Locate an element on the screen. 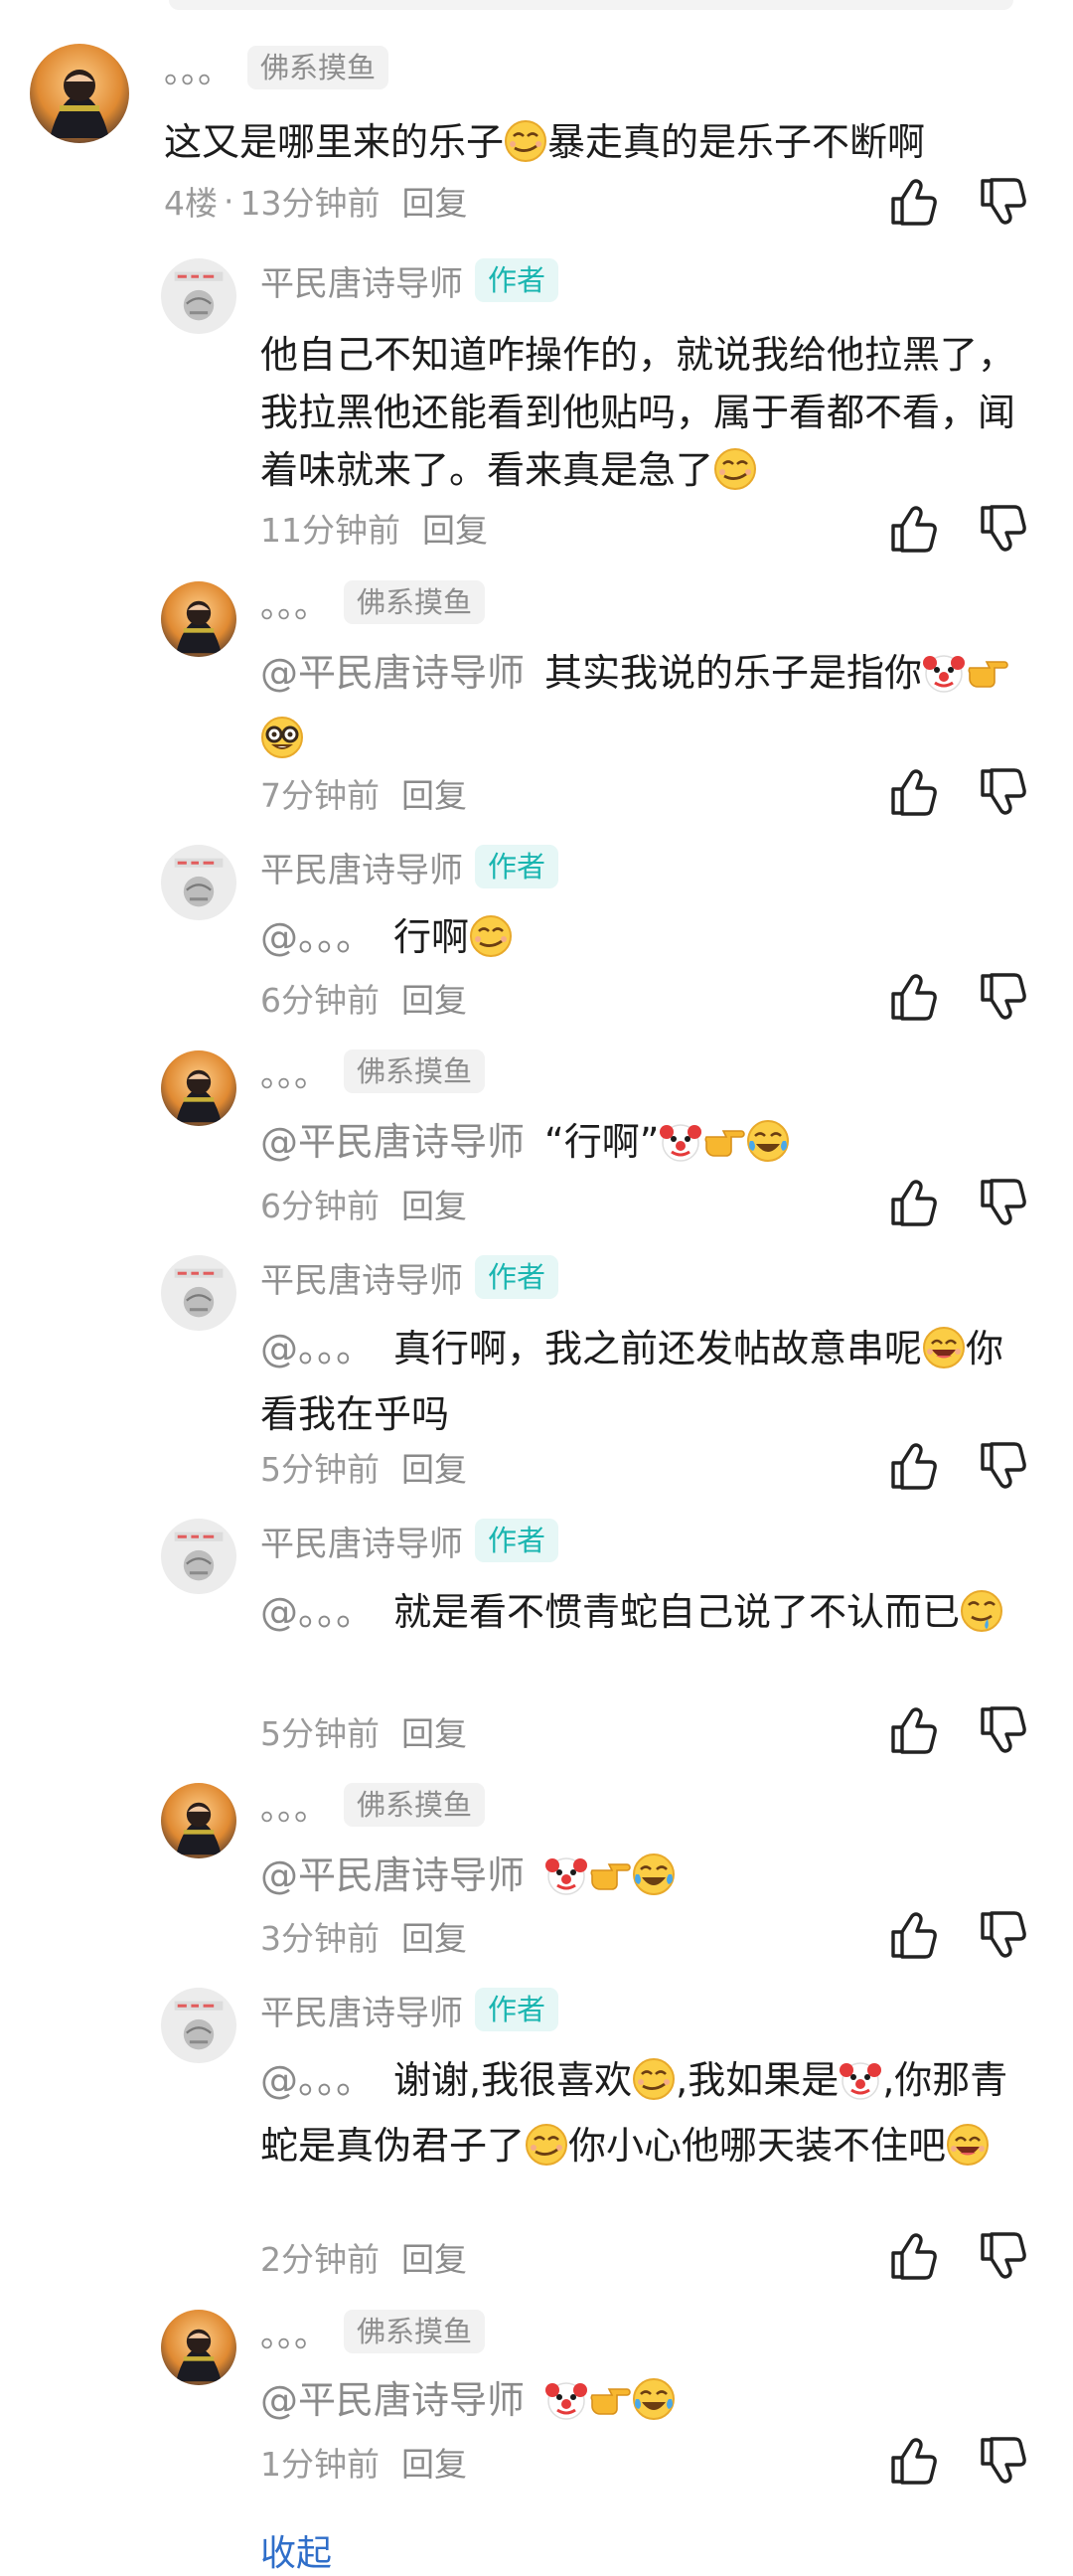  comment-text: @。。。 真行啊，我之前还发帖故意串呢 你看我在乎吗 is located at coordinates (645, 1381).